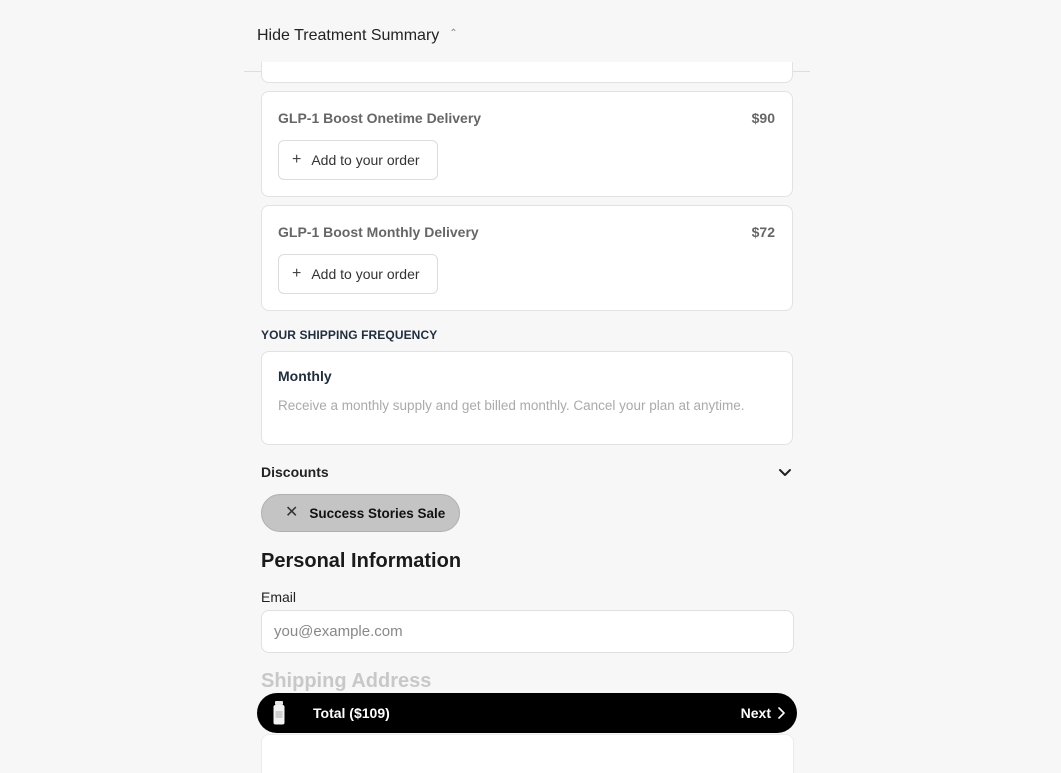  I want to click on checkout-footer-bar: Total ($109) Next, so click(527, 713).